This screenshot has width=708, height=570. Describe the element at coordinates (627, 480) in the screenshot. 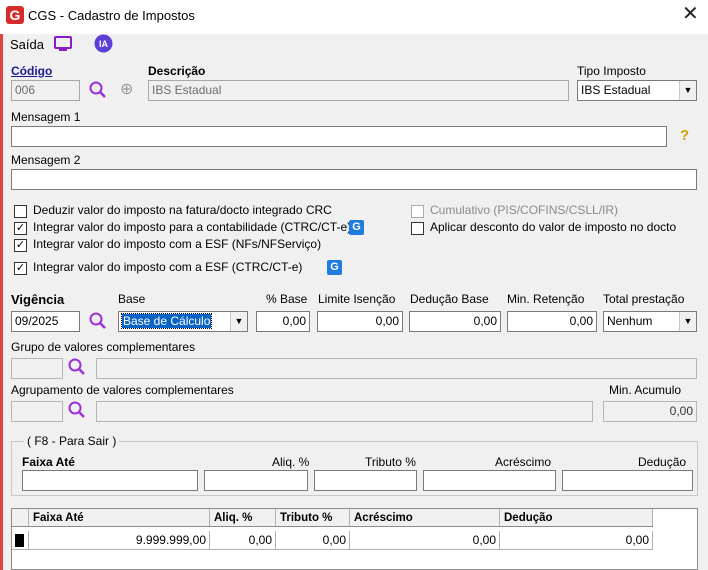

I see `deducao-input` at that location.